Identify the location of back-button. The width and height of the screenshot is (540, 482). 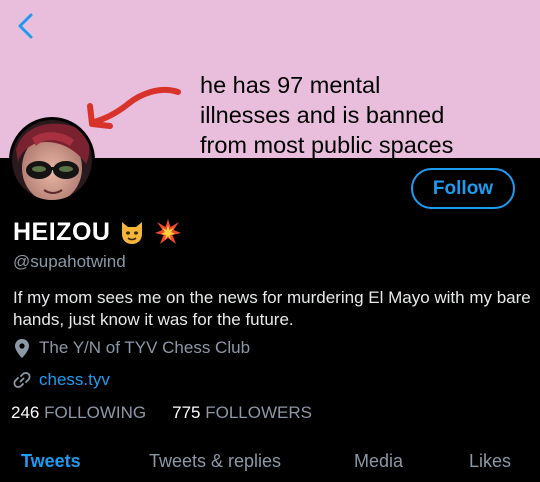
(25, 26).